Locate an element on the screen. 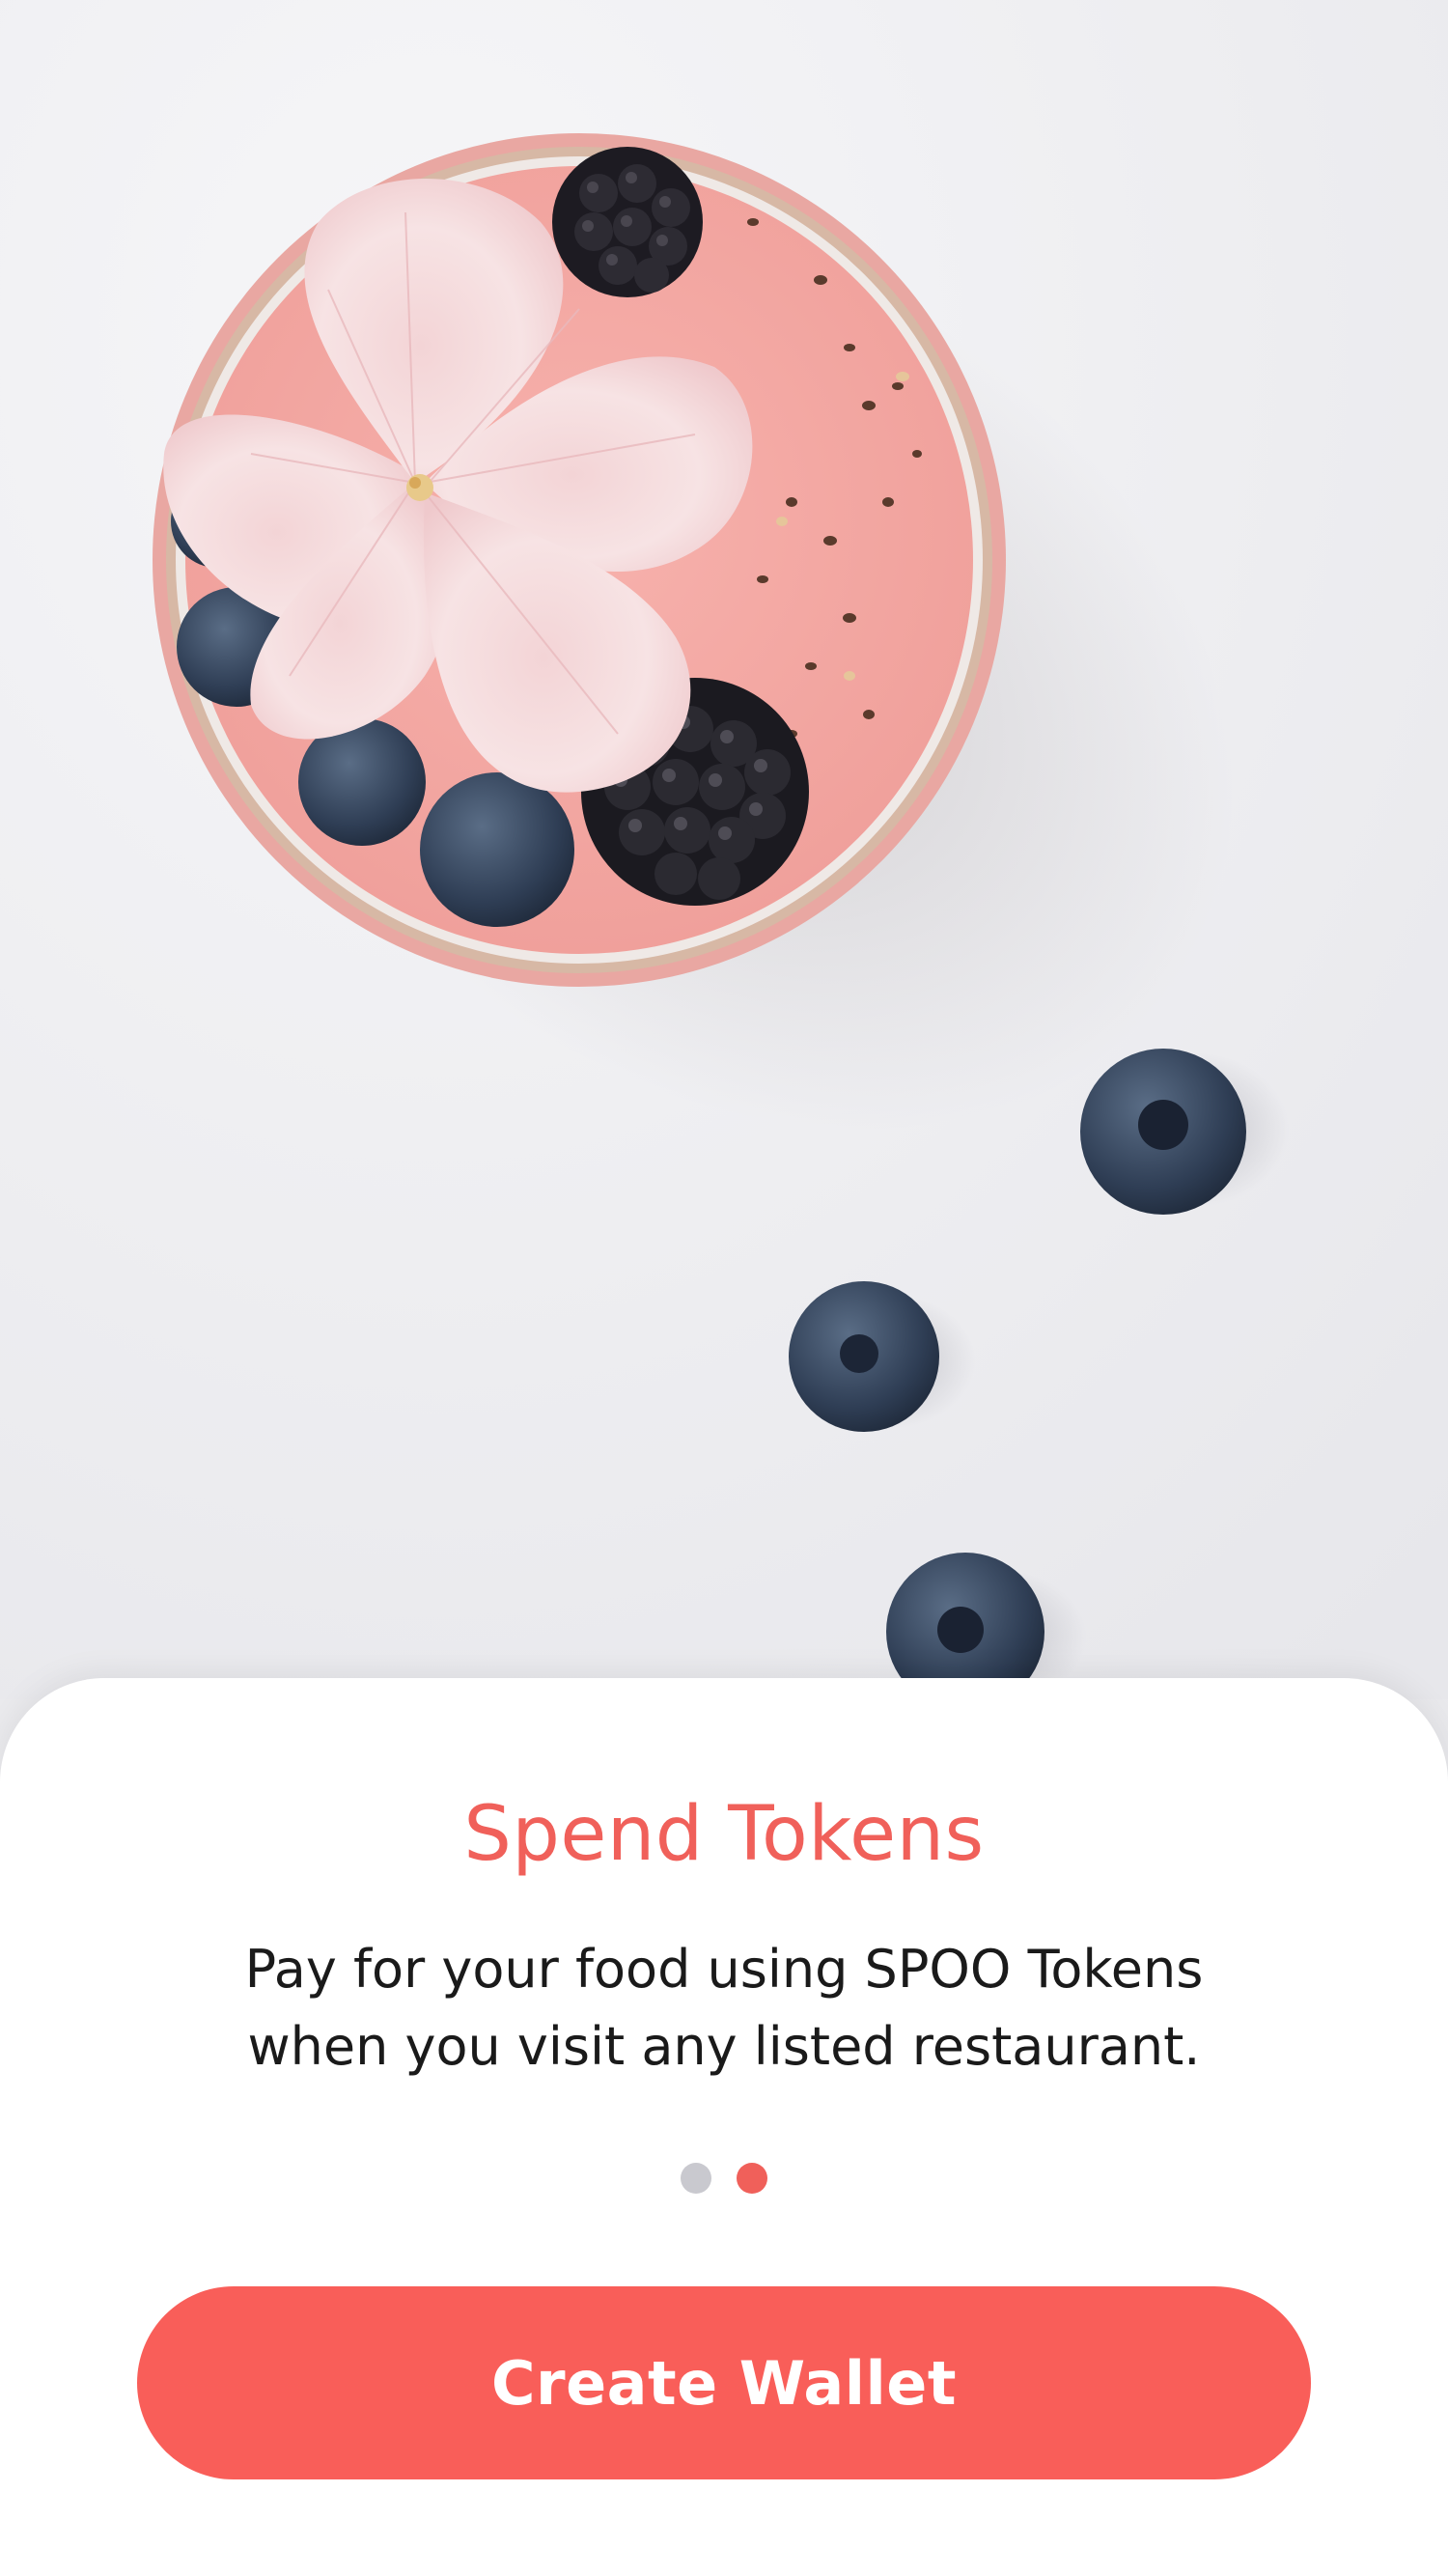  onboarding-title: Spend Tokens is located at coordinates (724, 1835).